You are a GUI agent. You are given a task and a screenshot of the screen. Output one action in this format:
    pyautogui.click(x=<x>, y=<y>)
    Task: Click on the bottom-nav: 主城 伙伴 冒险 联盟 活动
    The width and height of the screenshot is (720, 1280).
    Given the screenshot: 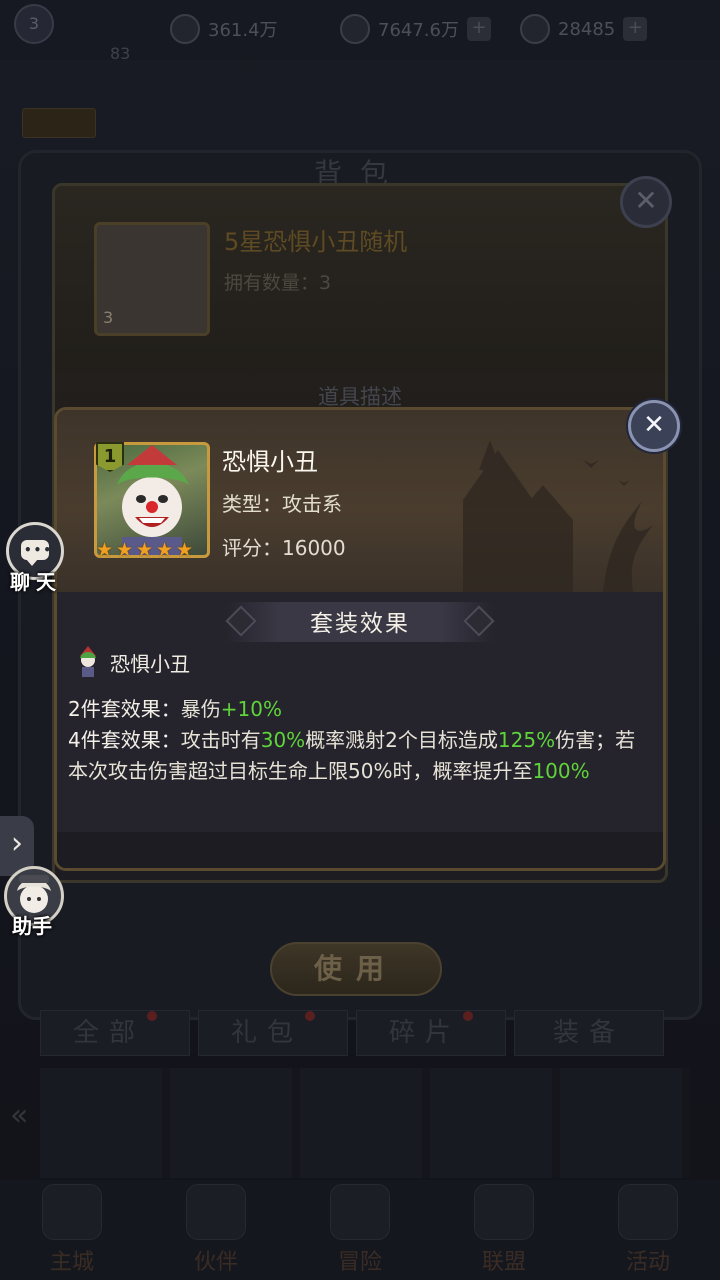 What is the action you would take?
    pyautogui.click(x=360, y=1230)
    